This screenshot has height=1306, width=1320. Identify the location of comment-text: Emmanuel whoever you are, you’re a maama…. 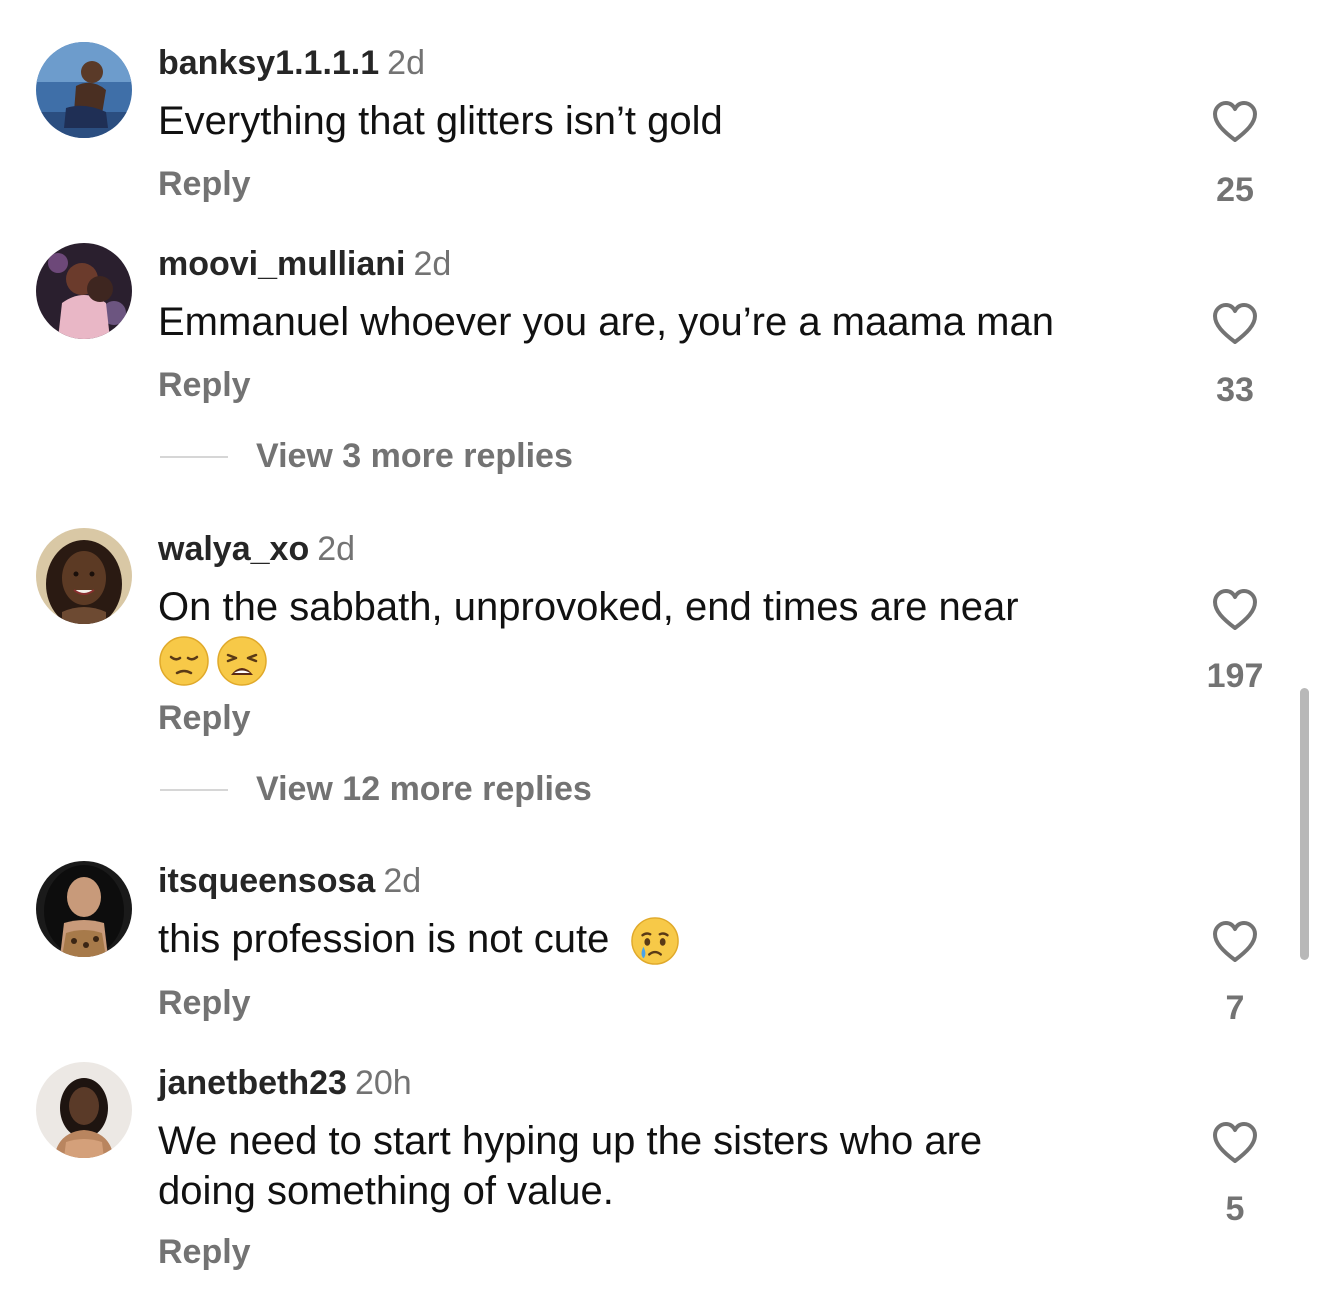
(658, 322).